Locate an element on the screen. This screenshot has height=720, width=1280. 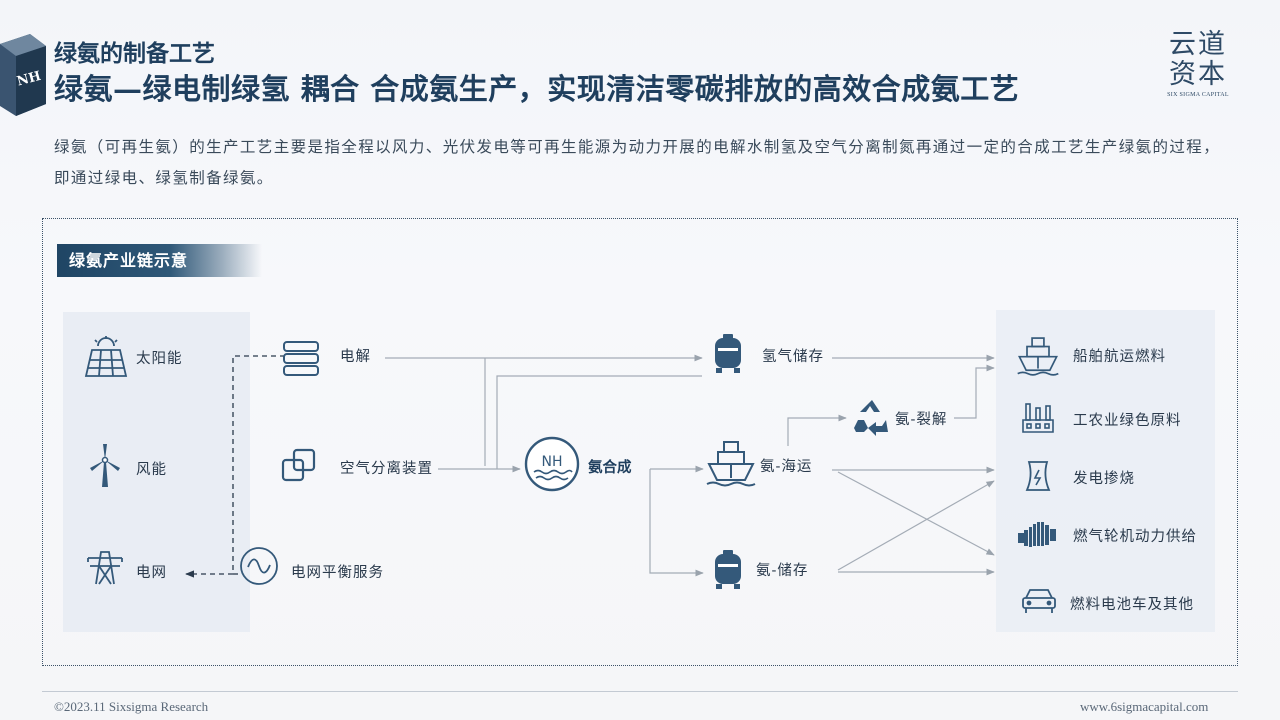
power-tower-icon is located at coordinates (105, 568).